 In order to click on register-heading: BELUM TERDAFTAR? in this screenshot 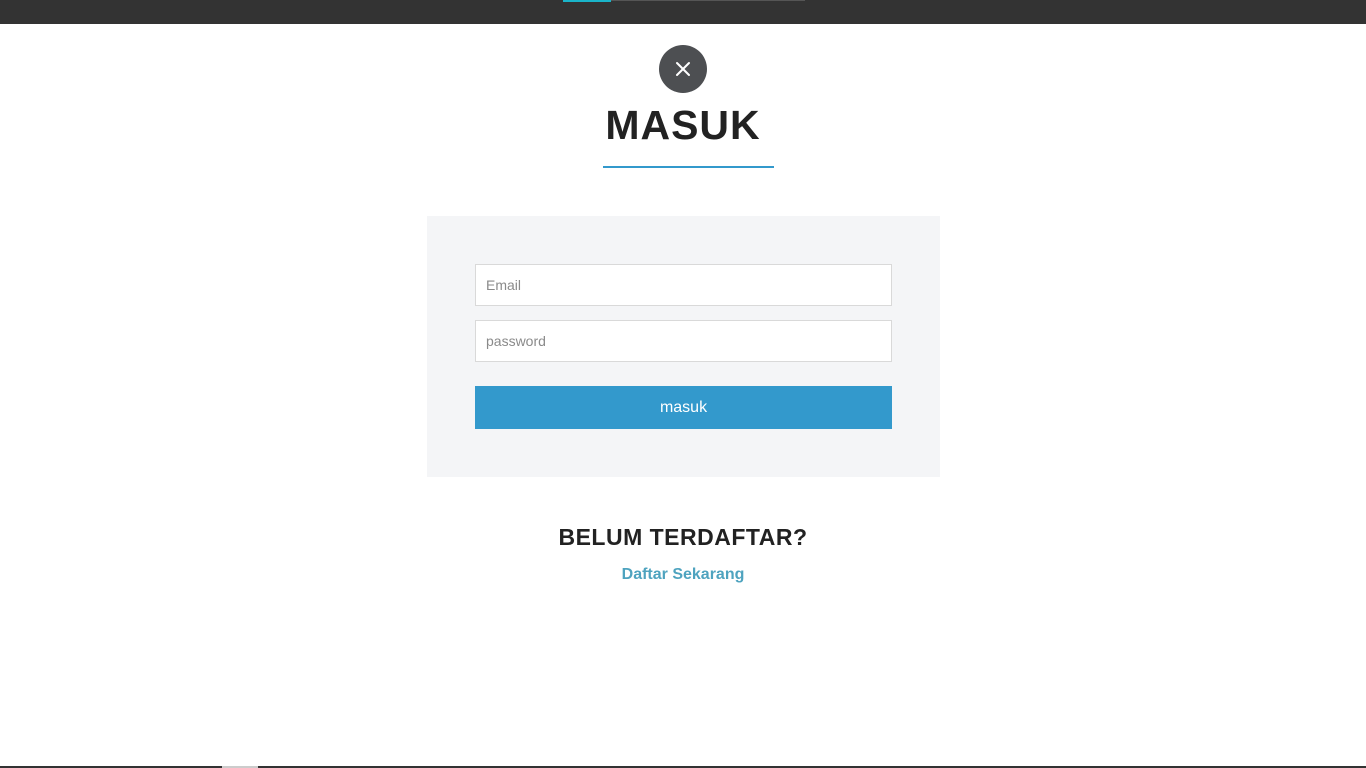, I will do `click(683, 537)`.